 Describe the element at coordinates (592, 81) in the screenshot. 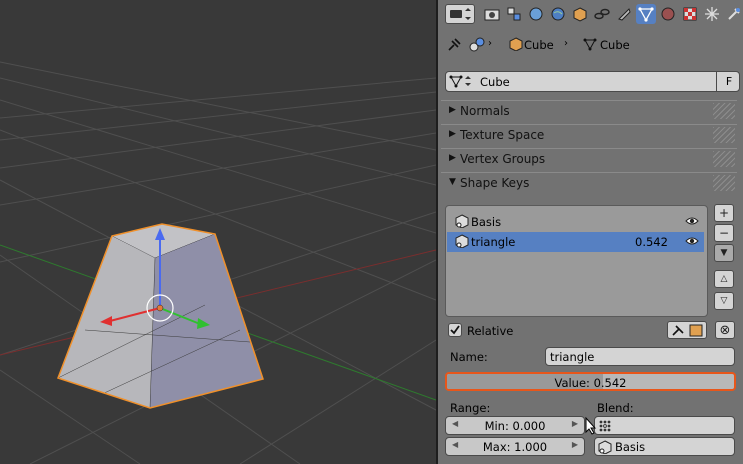

I see `mesh-datablock-field: Cube F` at that location.